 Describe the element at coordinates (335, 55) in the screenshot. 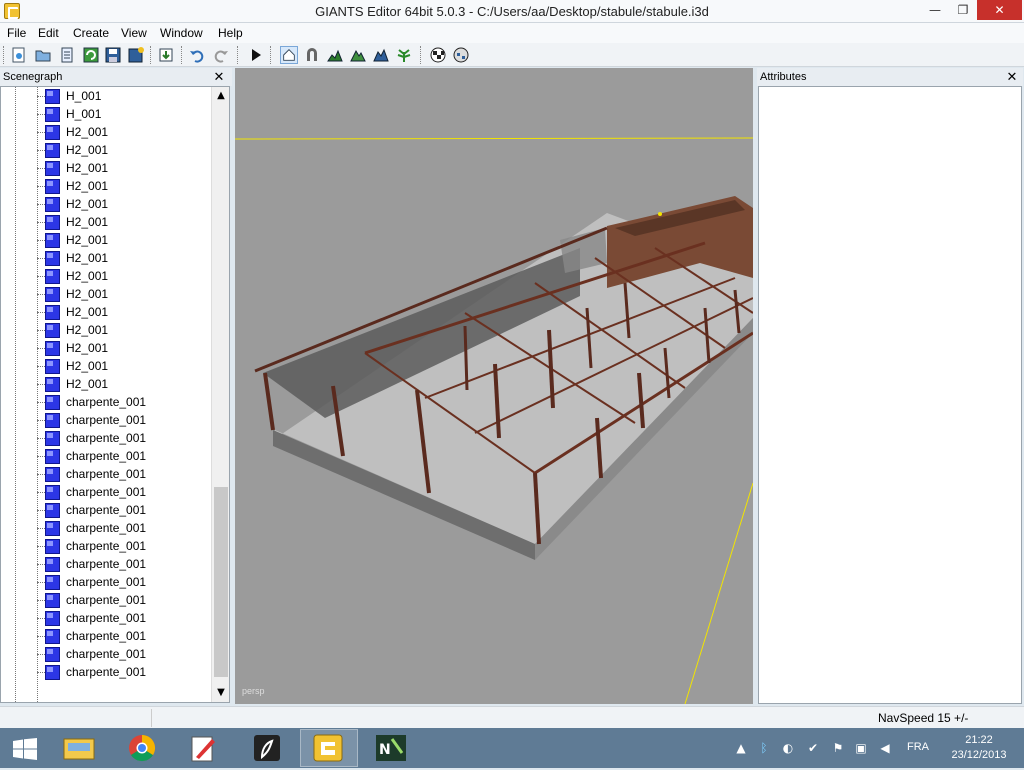

I see `terrain-paint-icon` at that location.